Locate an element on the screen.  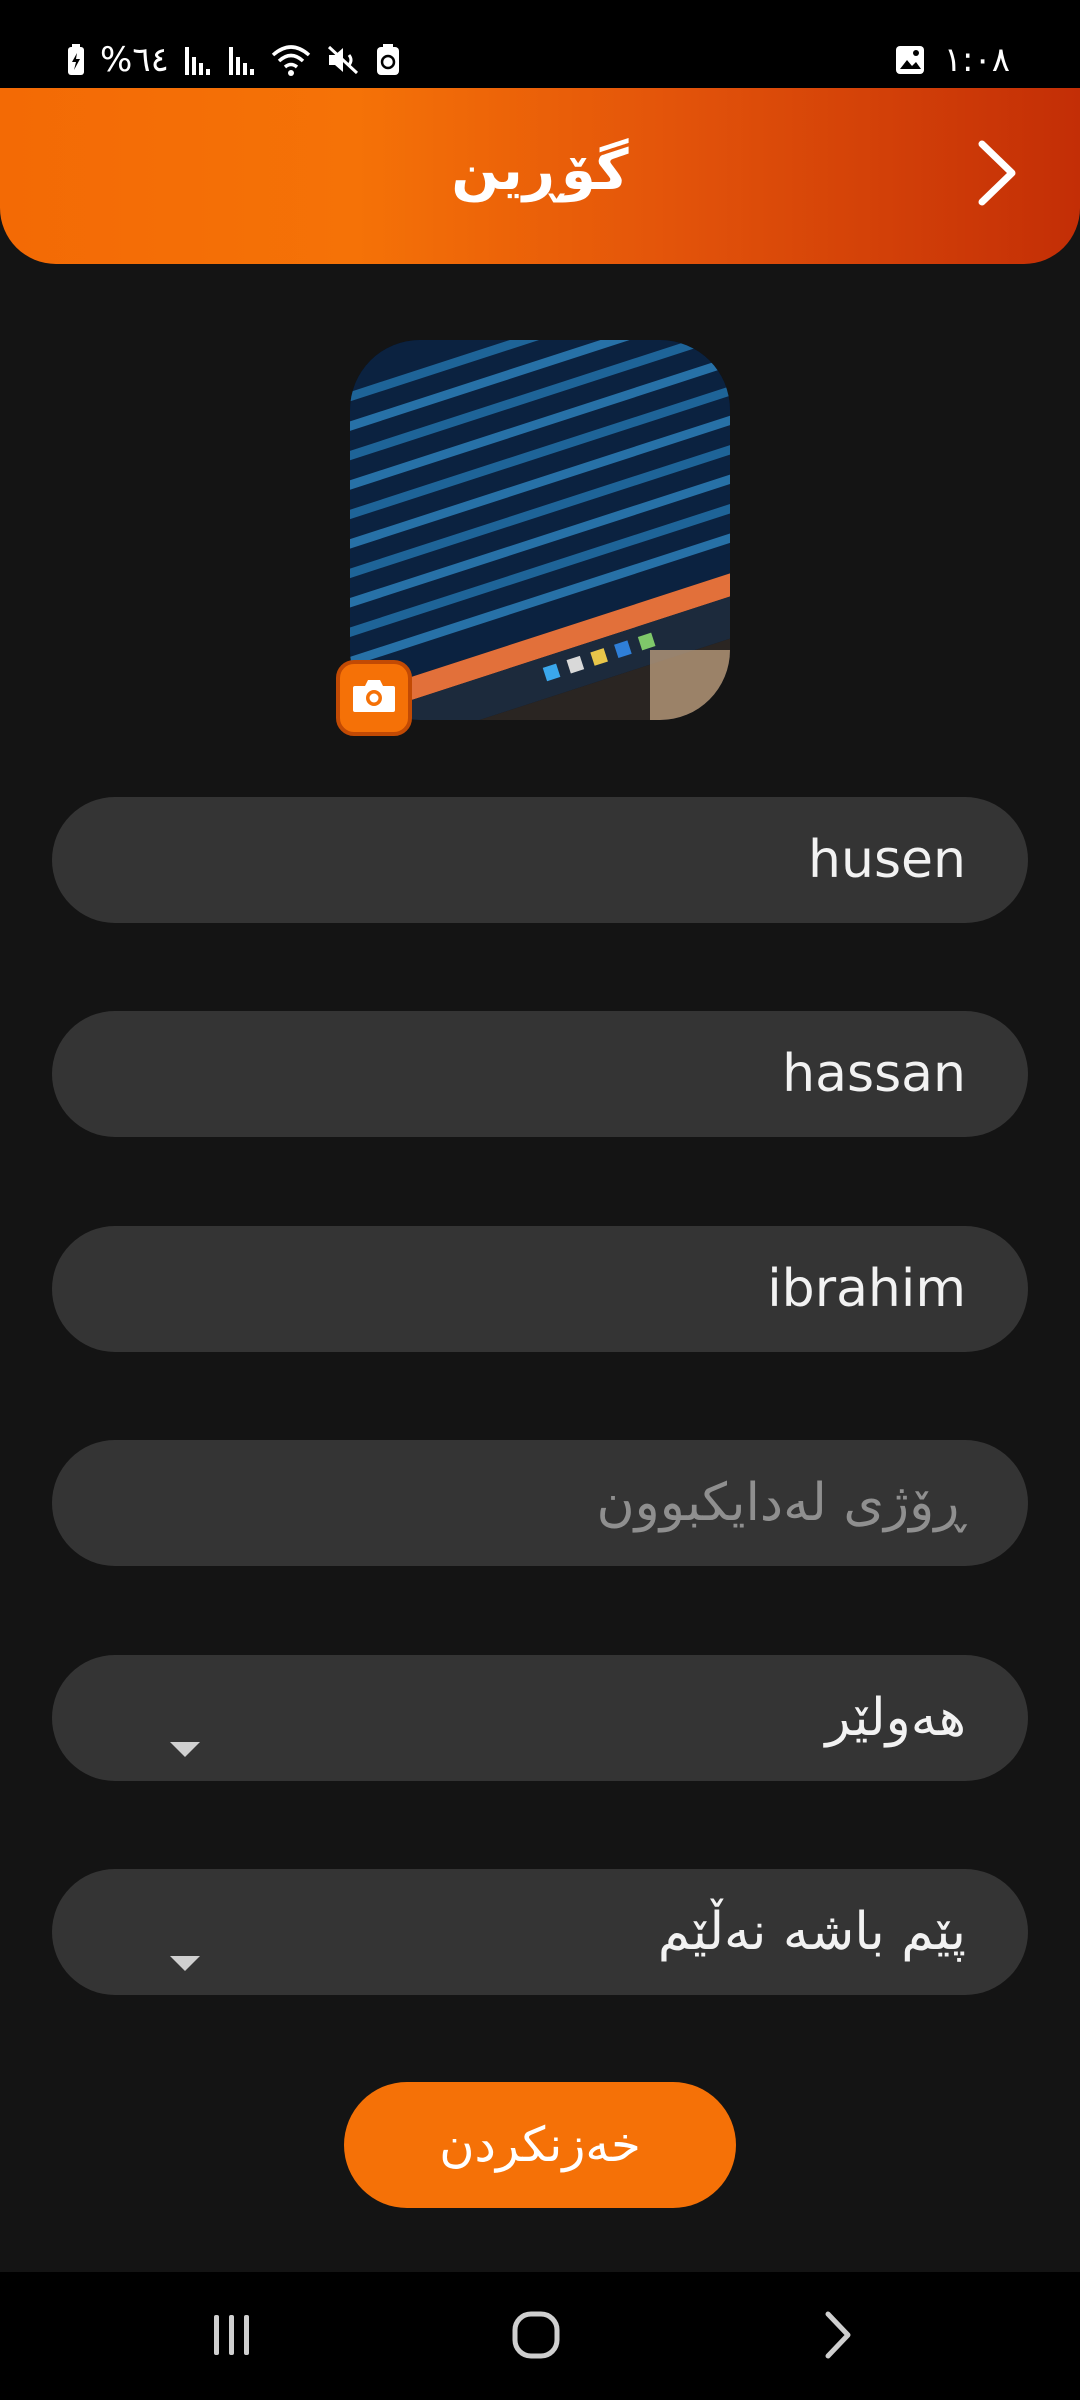
home-button is located at coordinates (536, 2337).